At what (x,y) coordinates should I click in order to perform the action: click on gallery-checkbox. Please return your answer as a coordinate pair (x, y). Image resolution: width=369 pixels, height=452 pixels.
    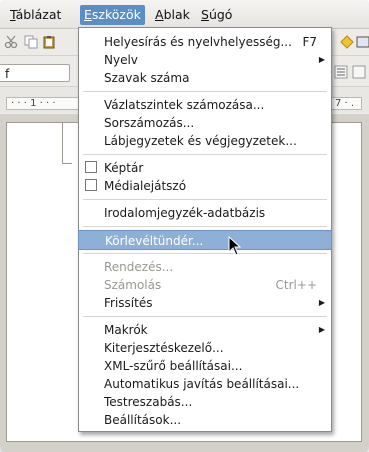
    Looking at the image, I should click on (91, 167).